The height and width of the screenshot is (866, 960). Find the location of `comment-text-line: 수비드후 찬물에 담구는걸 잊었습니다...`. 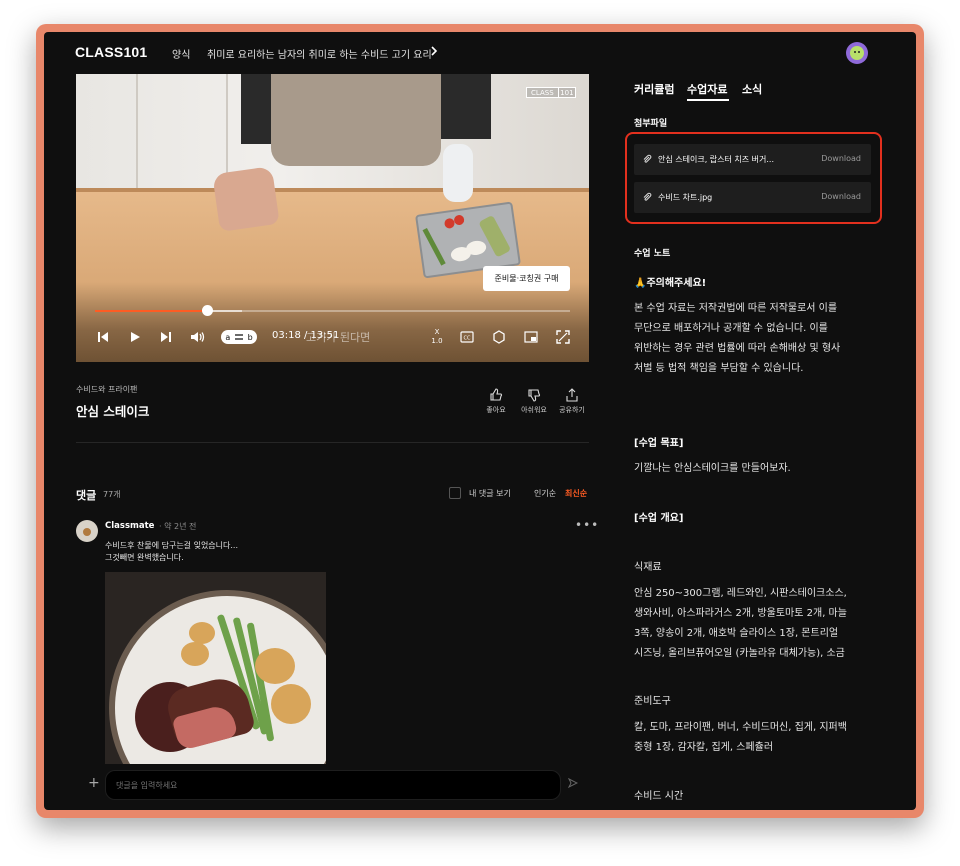

comment-text-line: 수비드후 찬물에 담구는걸 잊었습니다... is located at coordinates (172, 545).